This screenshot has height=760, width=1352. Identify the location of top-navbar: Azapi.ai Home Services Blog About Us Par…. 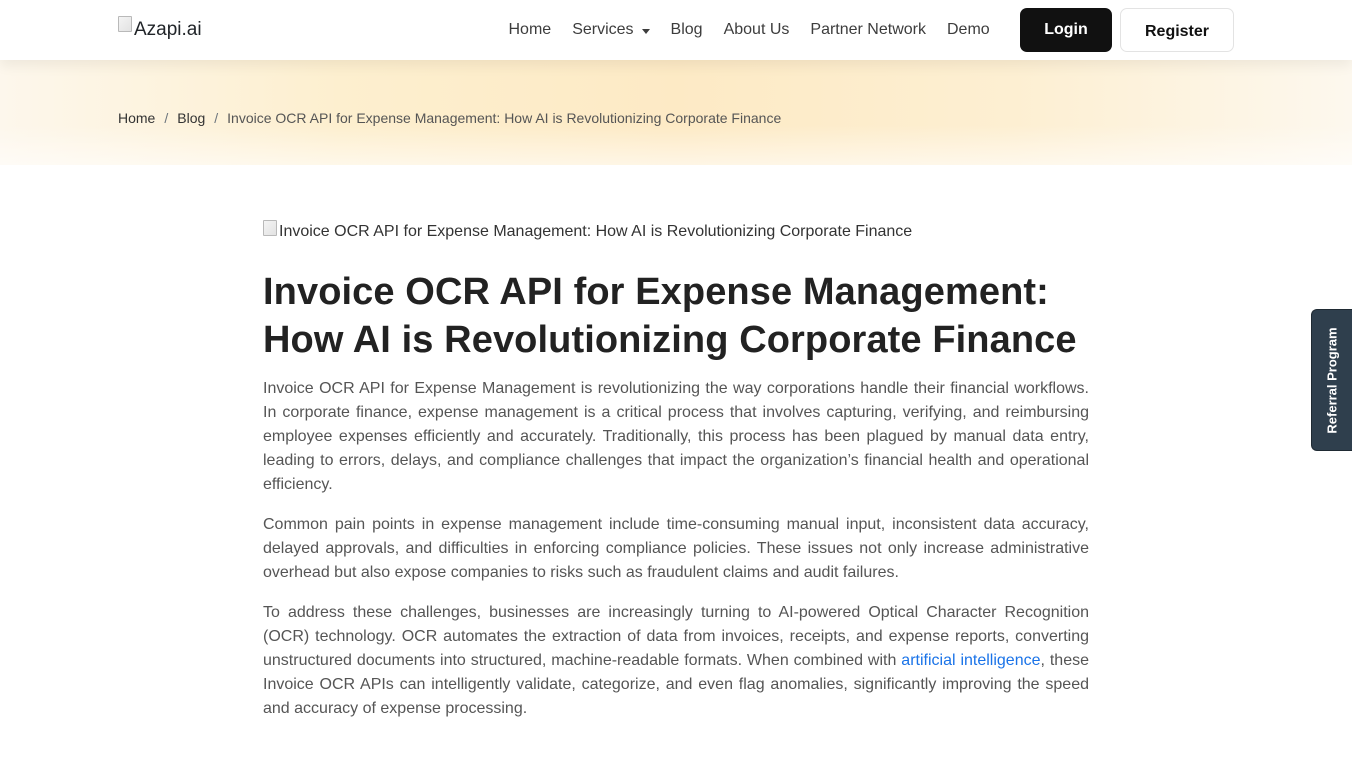
(676, 30).